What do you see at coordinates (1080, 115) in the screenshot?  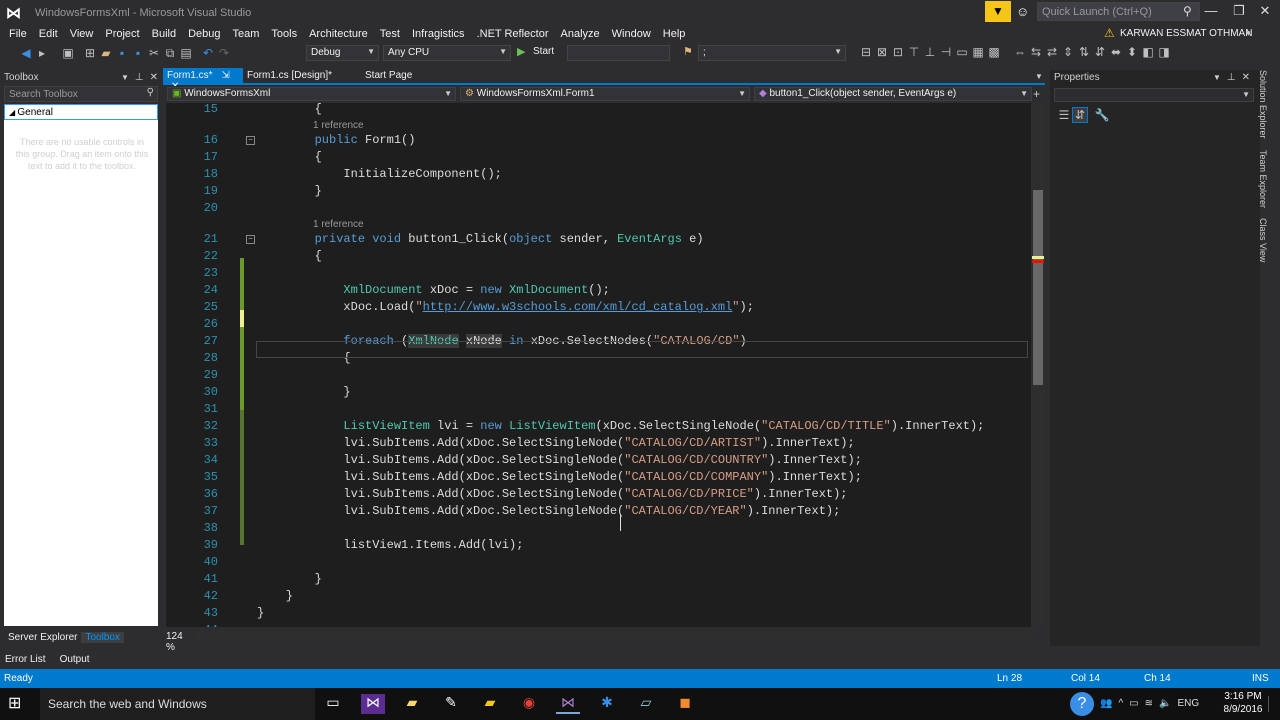 I see `alphabetical-icon: ⇵` at bounding box center [1080, 115].